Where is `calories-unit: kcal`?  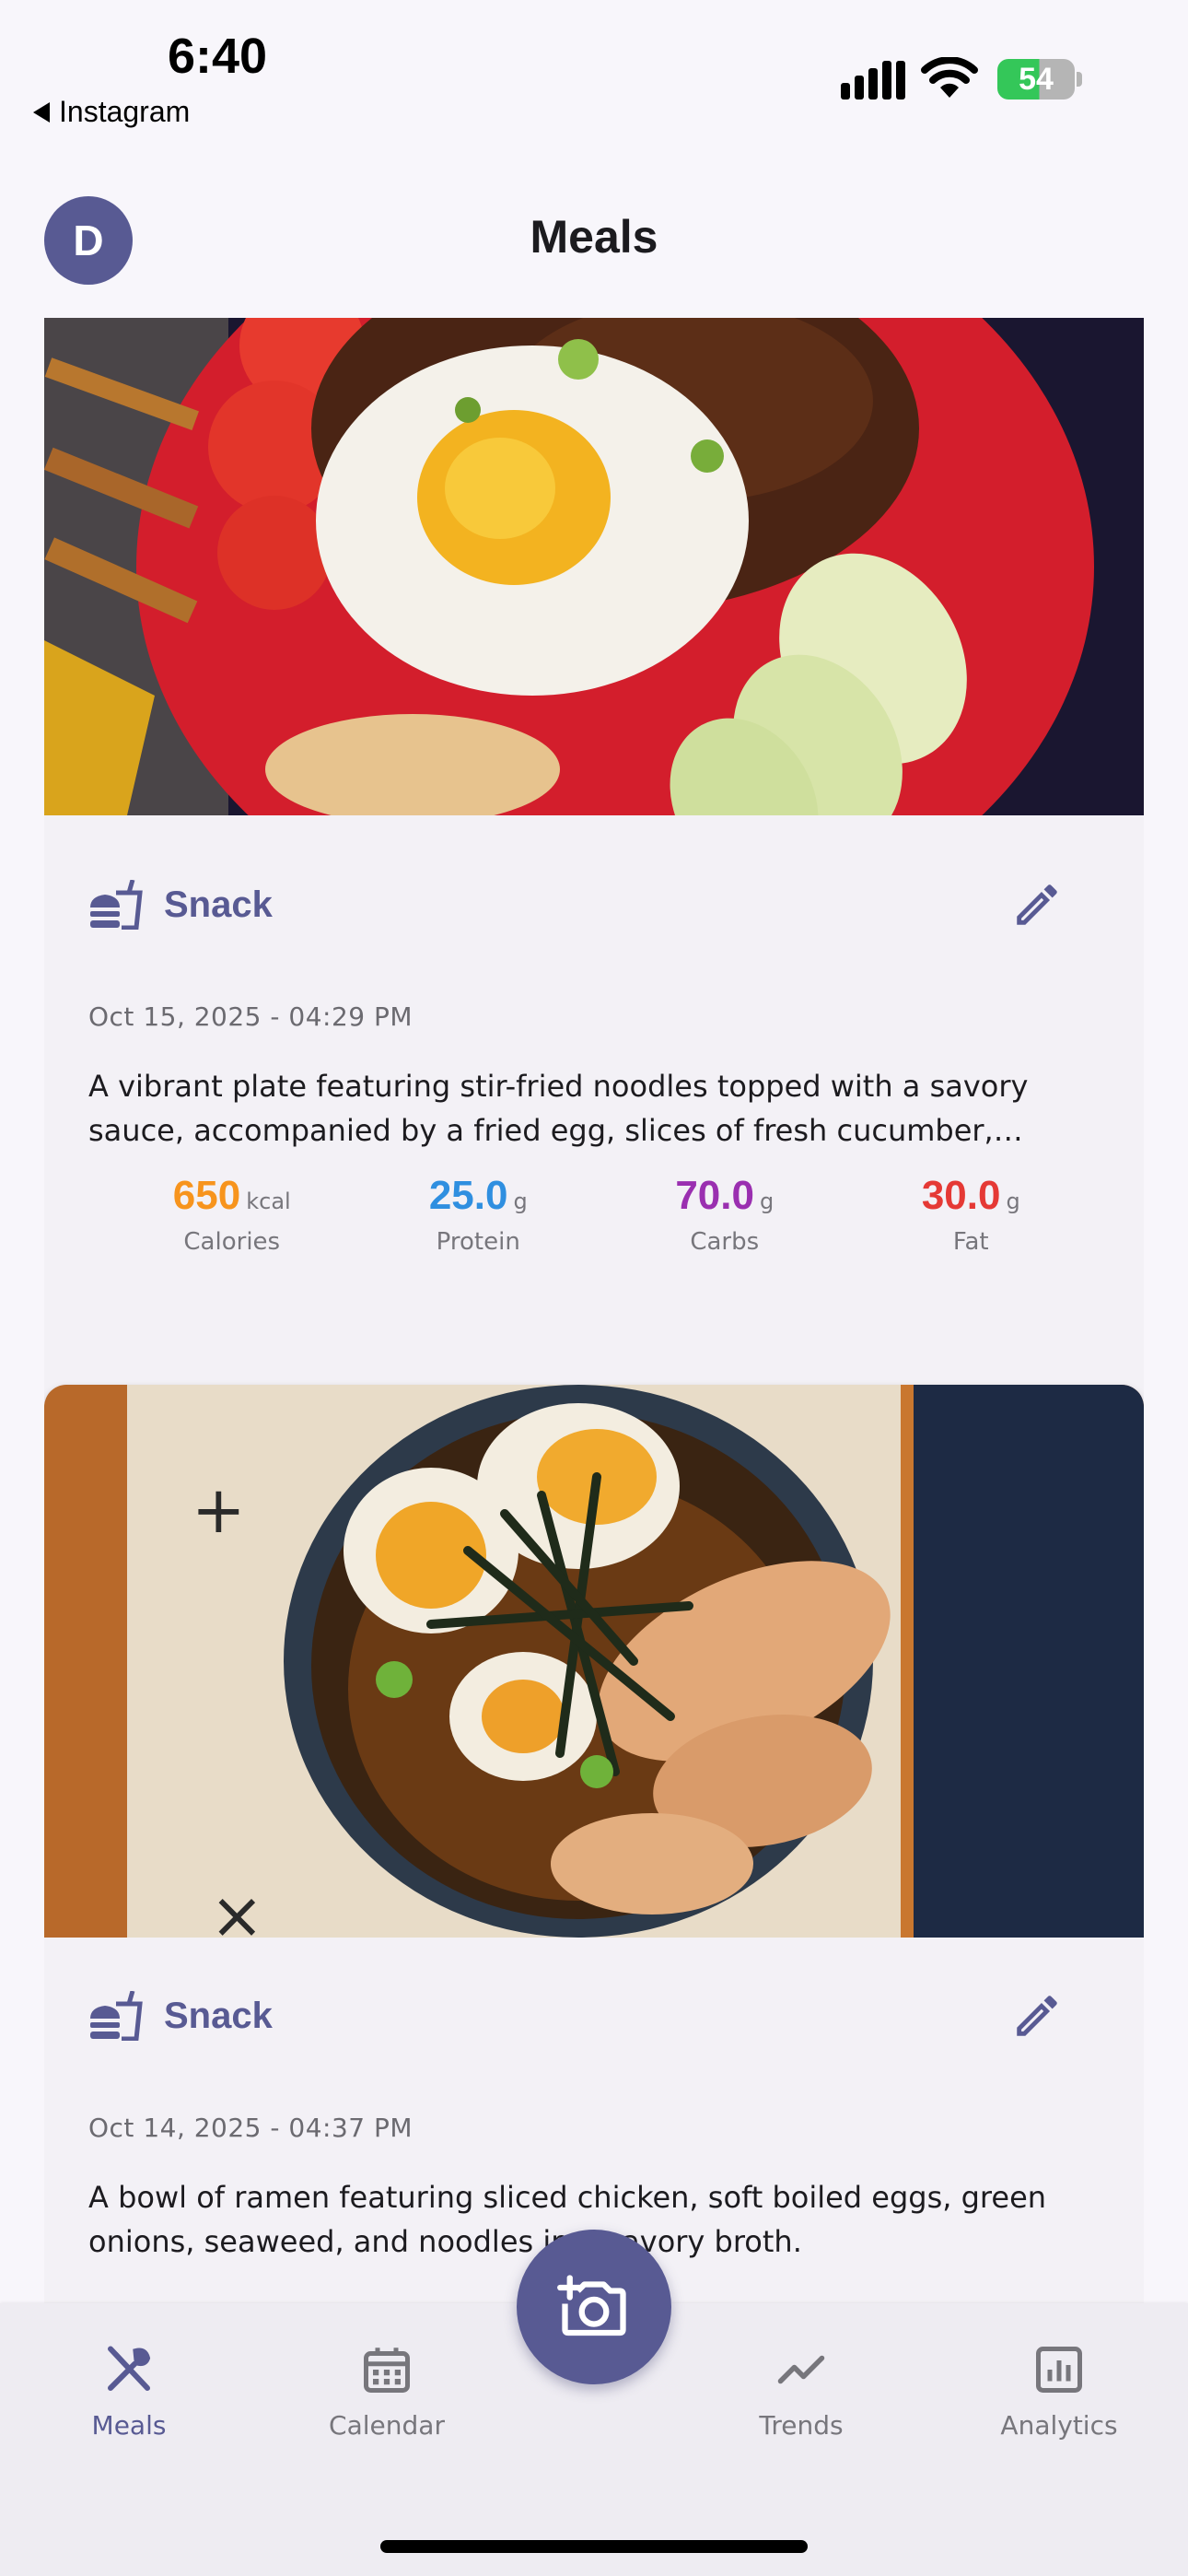 calories-unit: kcal is located at coordinates (268, 1201).